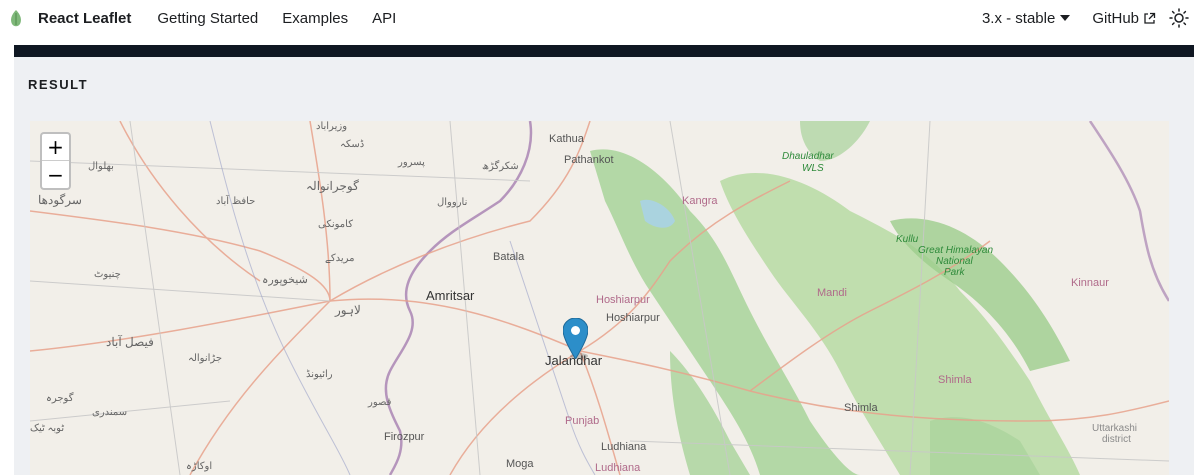 The width and height of the screenshot is (1194, 475). Describe the element at coordinates (452, 202) in the screenshot. I see `map-label-narowal: نارووال` at that location.